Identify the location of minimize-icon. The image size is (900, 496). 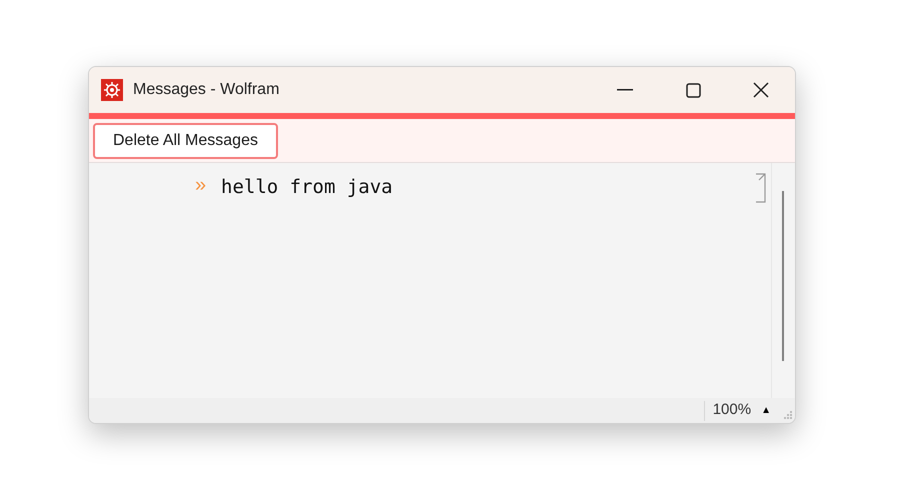
(625, 90).